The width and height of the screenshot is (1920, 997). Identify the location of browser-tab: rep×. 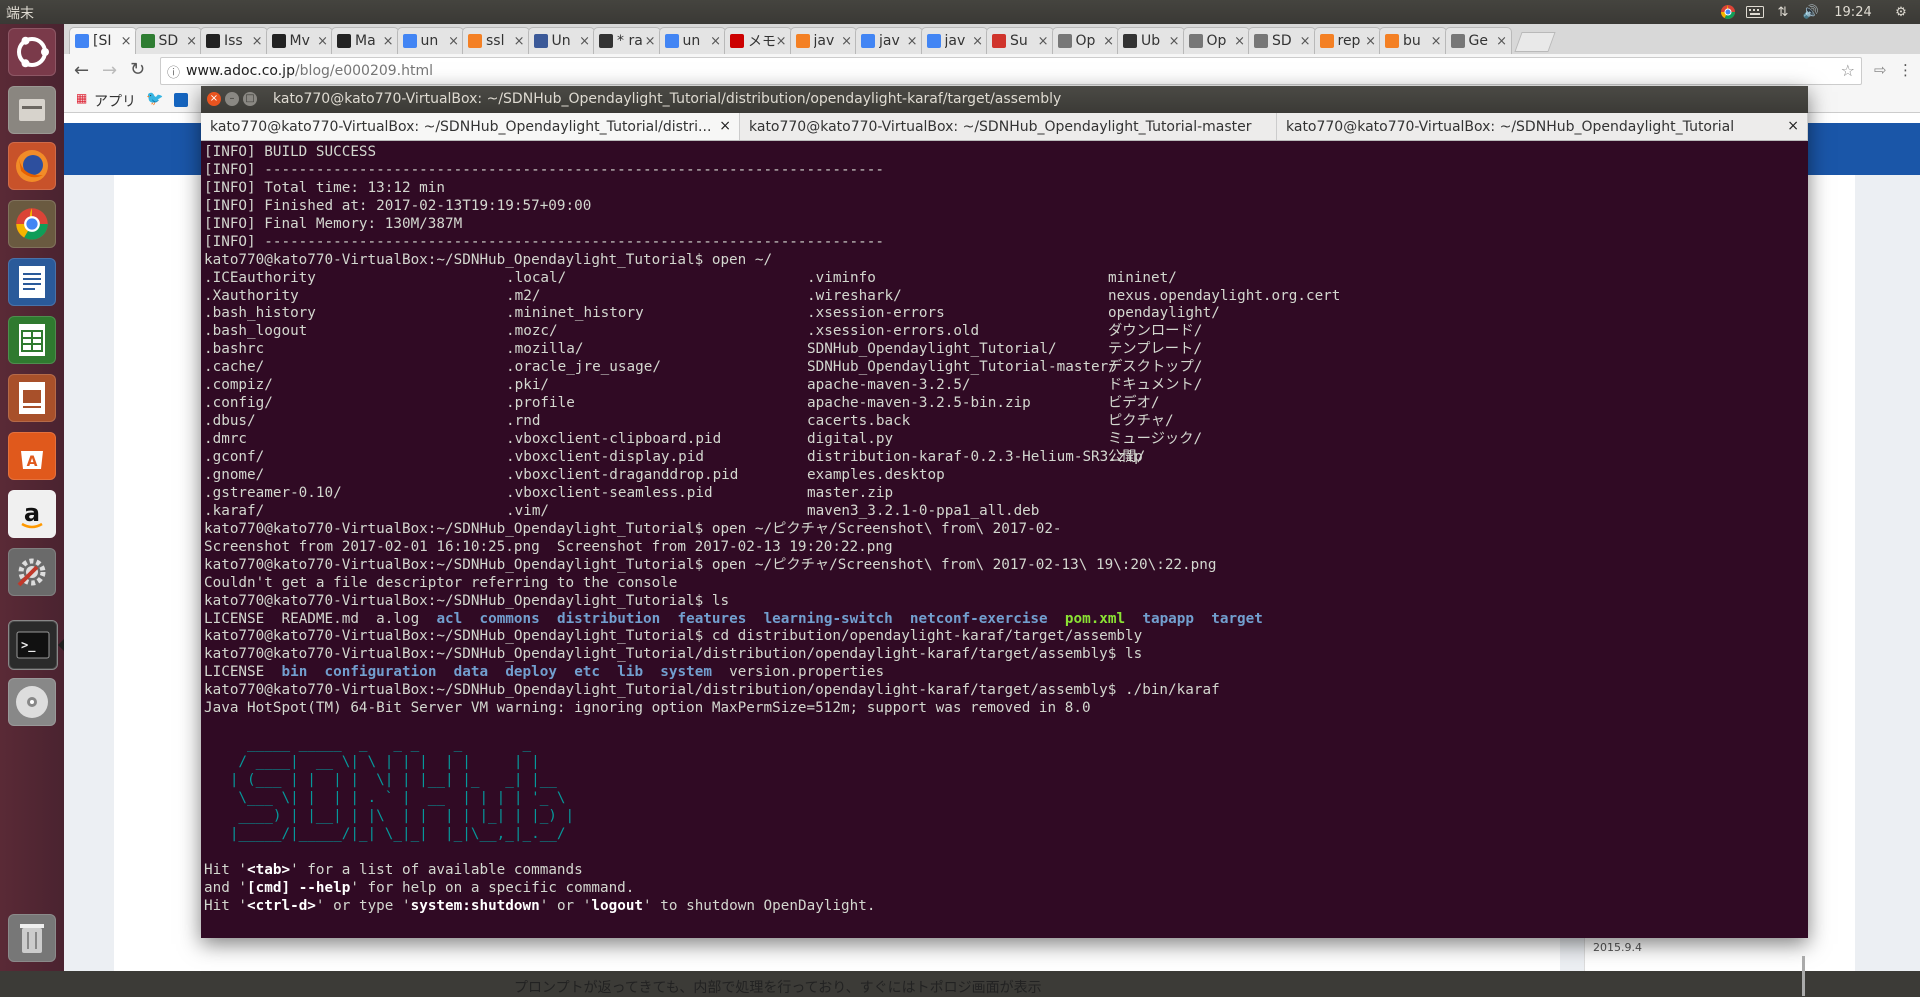
(1348, 40).